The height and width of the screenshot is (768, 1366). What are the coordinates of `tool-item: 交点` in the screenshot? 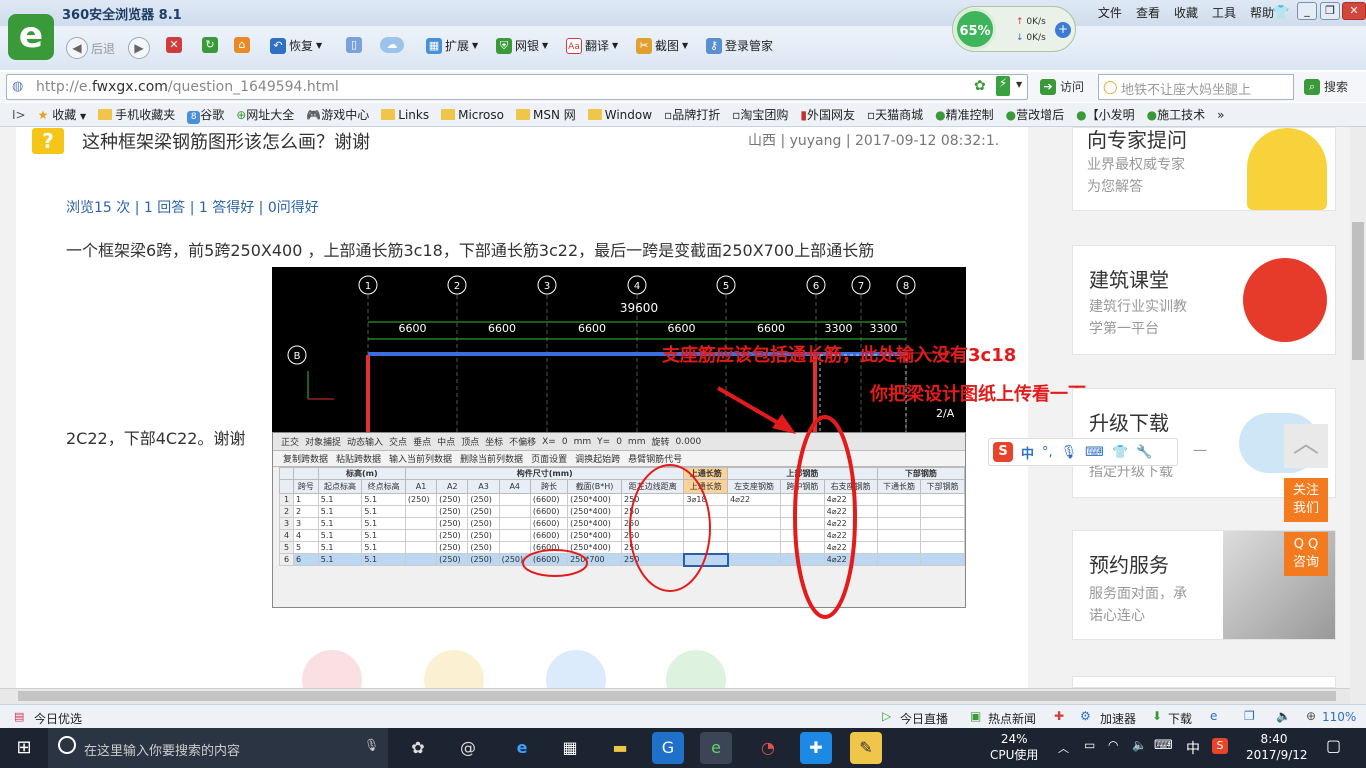 It's located at (398, 441).